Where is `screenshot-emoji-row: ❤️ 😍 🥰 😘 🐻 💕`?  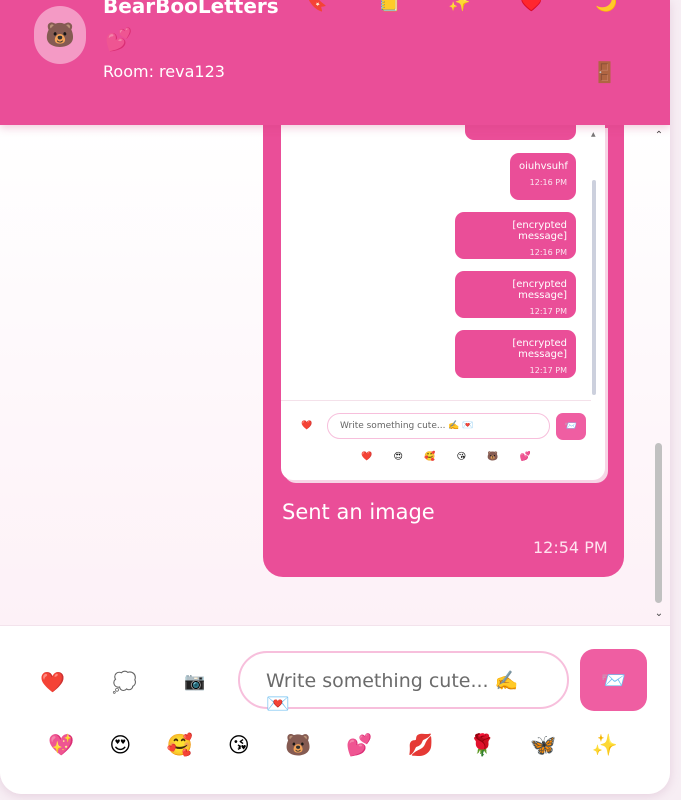 screenshot-emoji-row: ❤️ 😍 🥰 😘 🐻 💕 is located at coordinates (446, 457).